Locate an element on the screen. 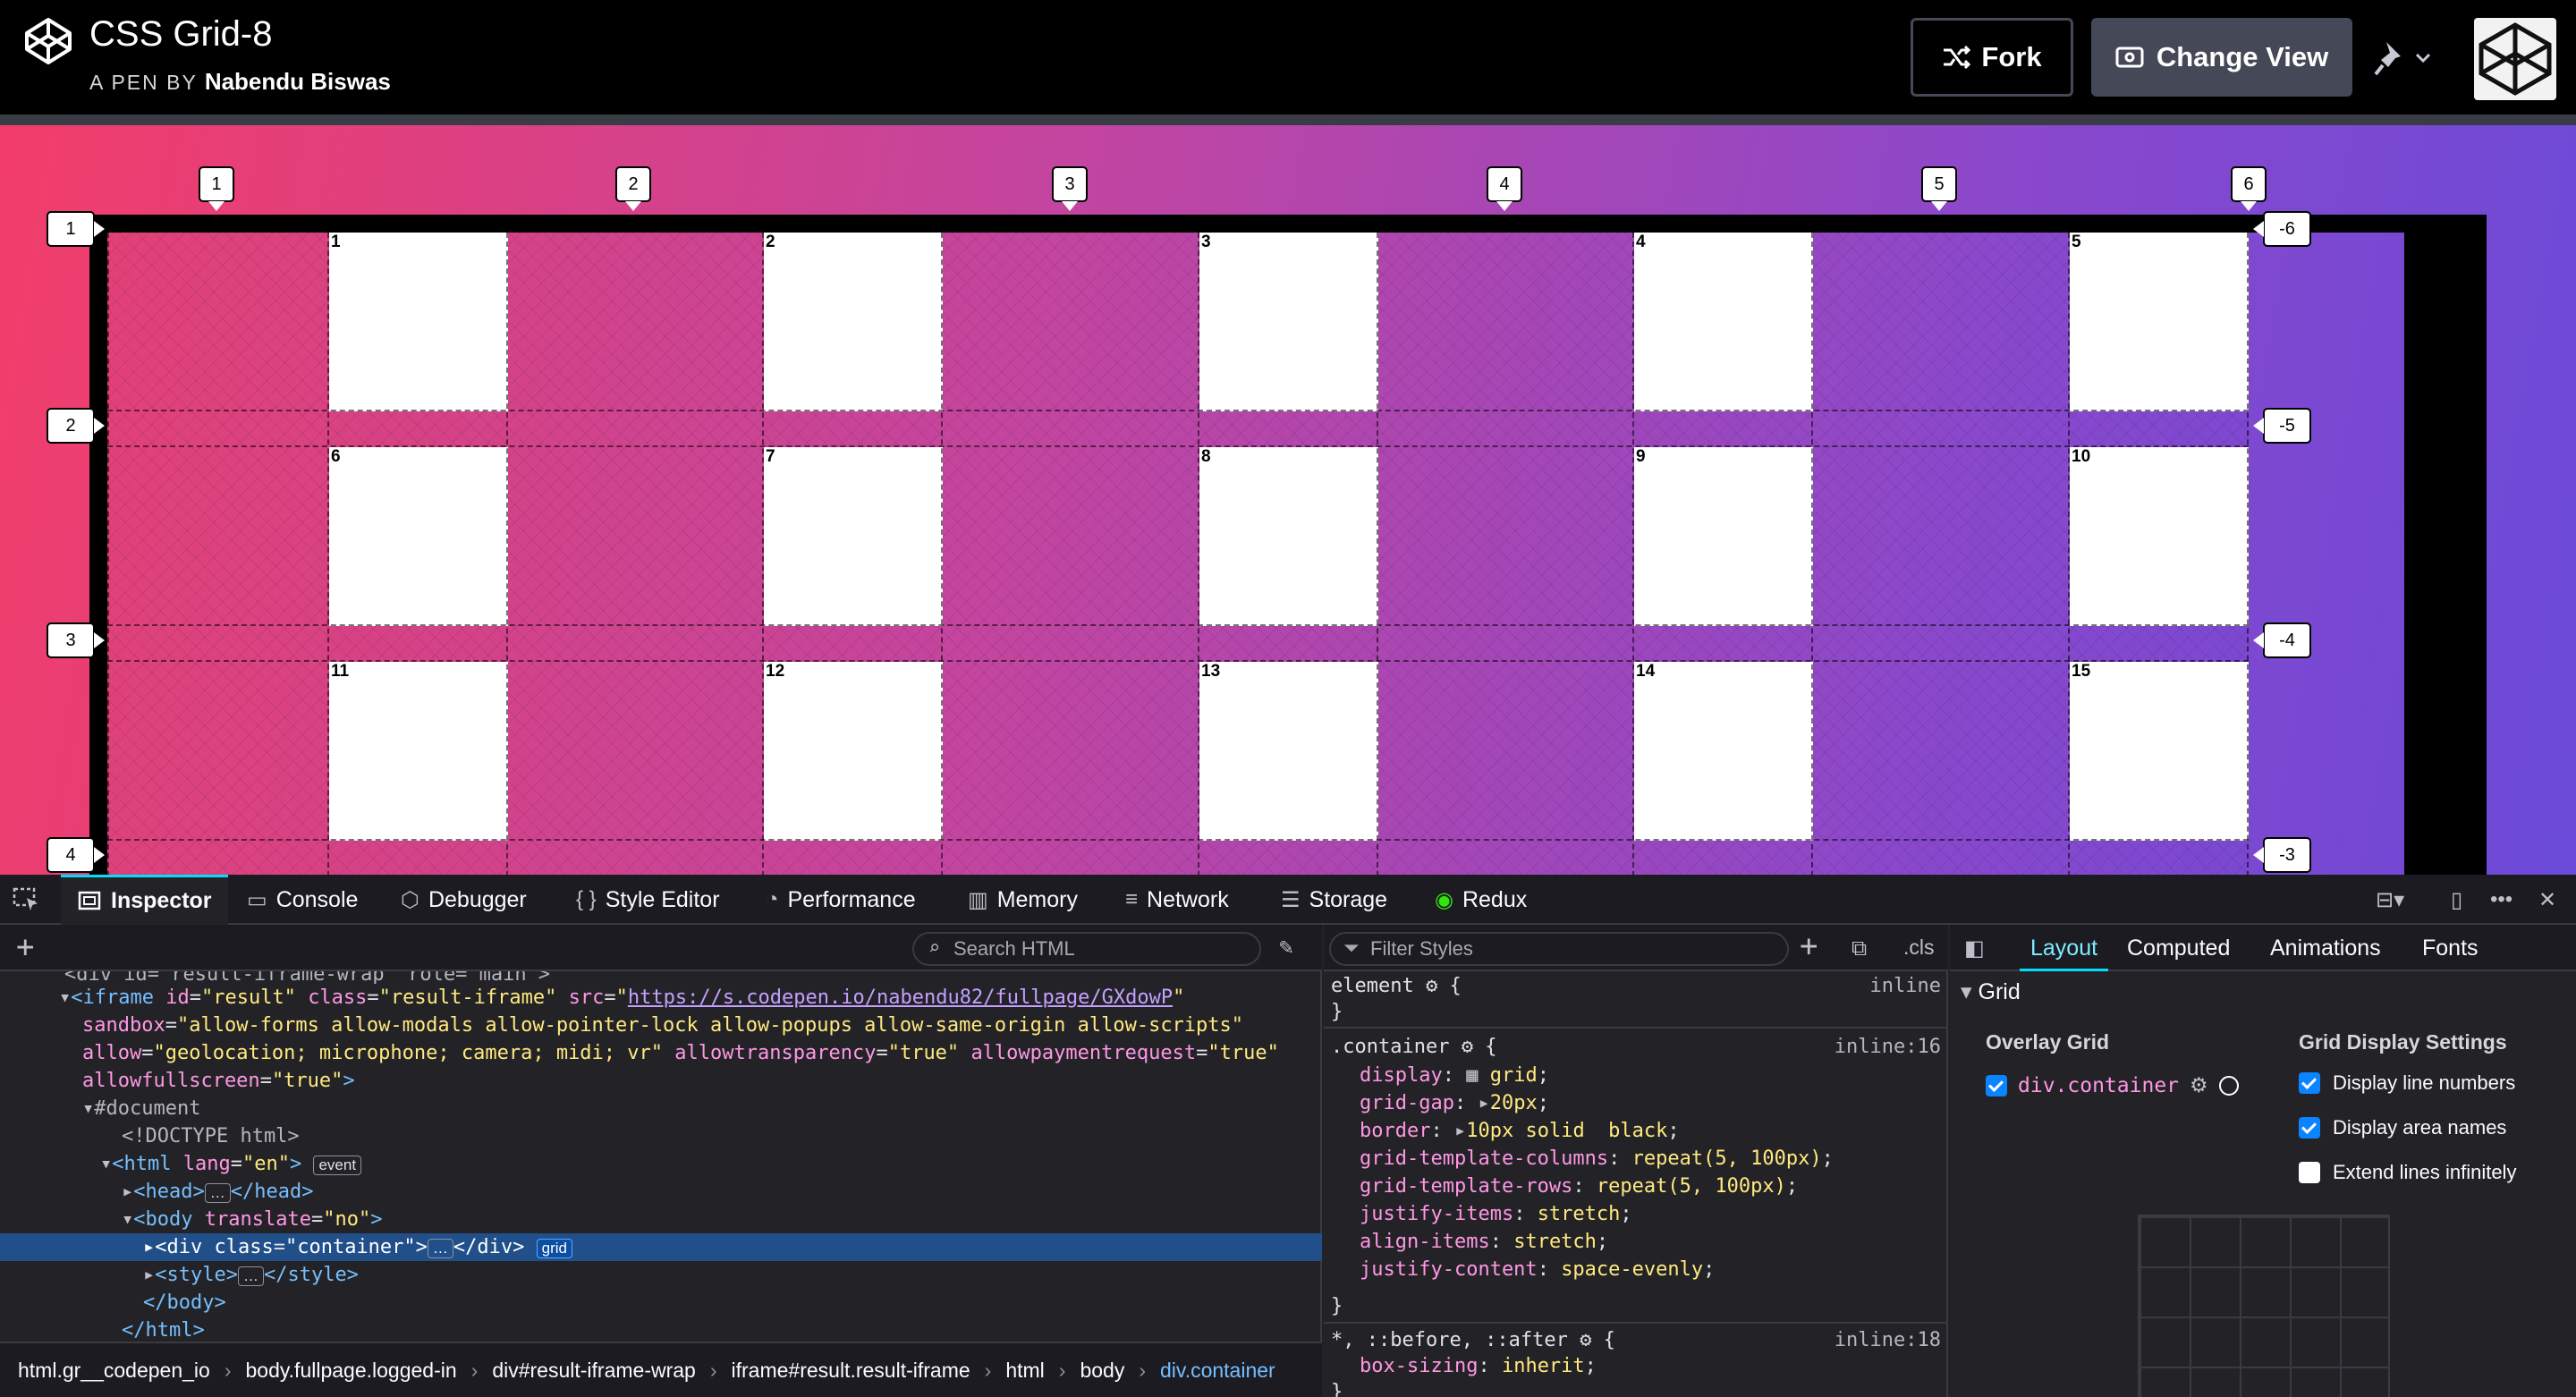  grid-setting-option: Extend lines infinitely is located at coordinates (2407, 1172).